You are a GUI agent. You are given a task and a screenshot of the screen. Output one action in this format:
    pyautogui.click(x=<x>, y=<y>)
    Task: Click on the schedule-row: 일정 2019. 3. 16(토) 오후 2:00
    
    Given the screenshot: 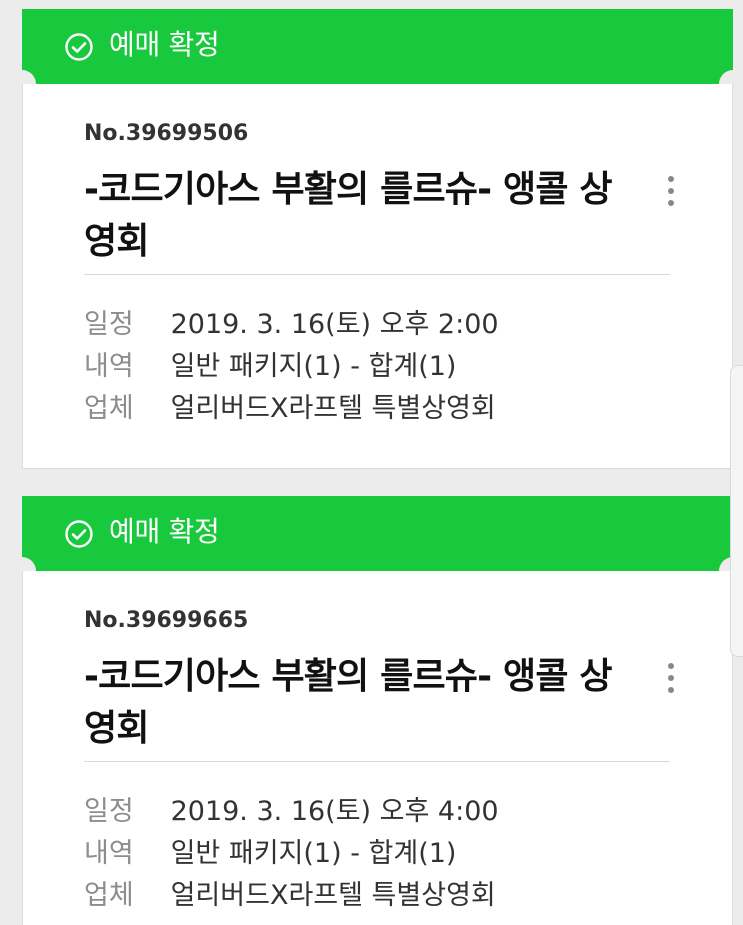 What is the action you would take?
    pyautogui.click(x=291, y=325)
    